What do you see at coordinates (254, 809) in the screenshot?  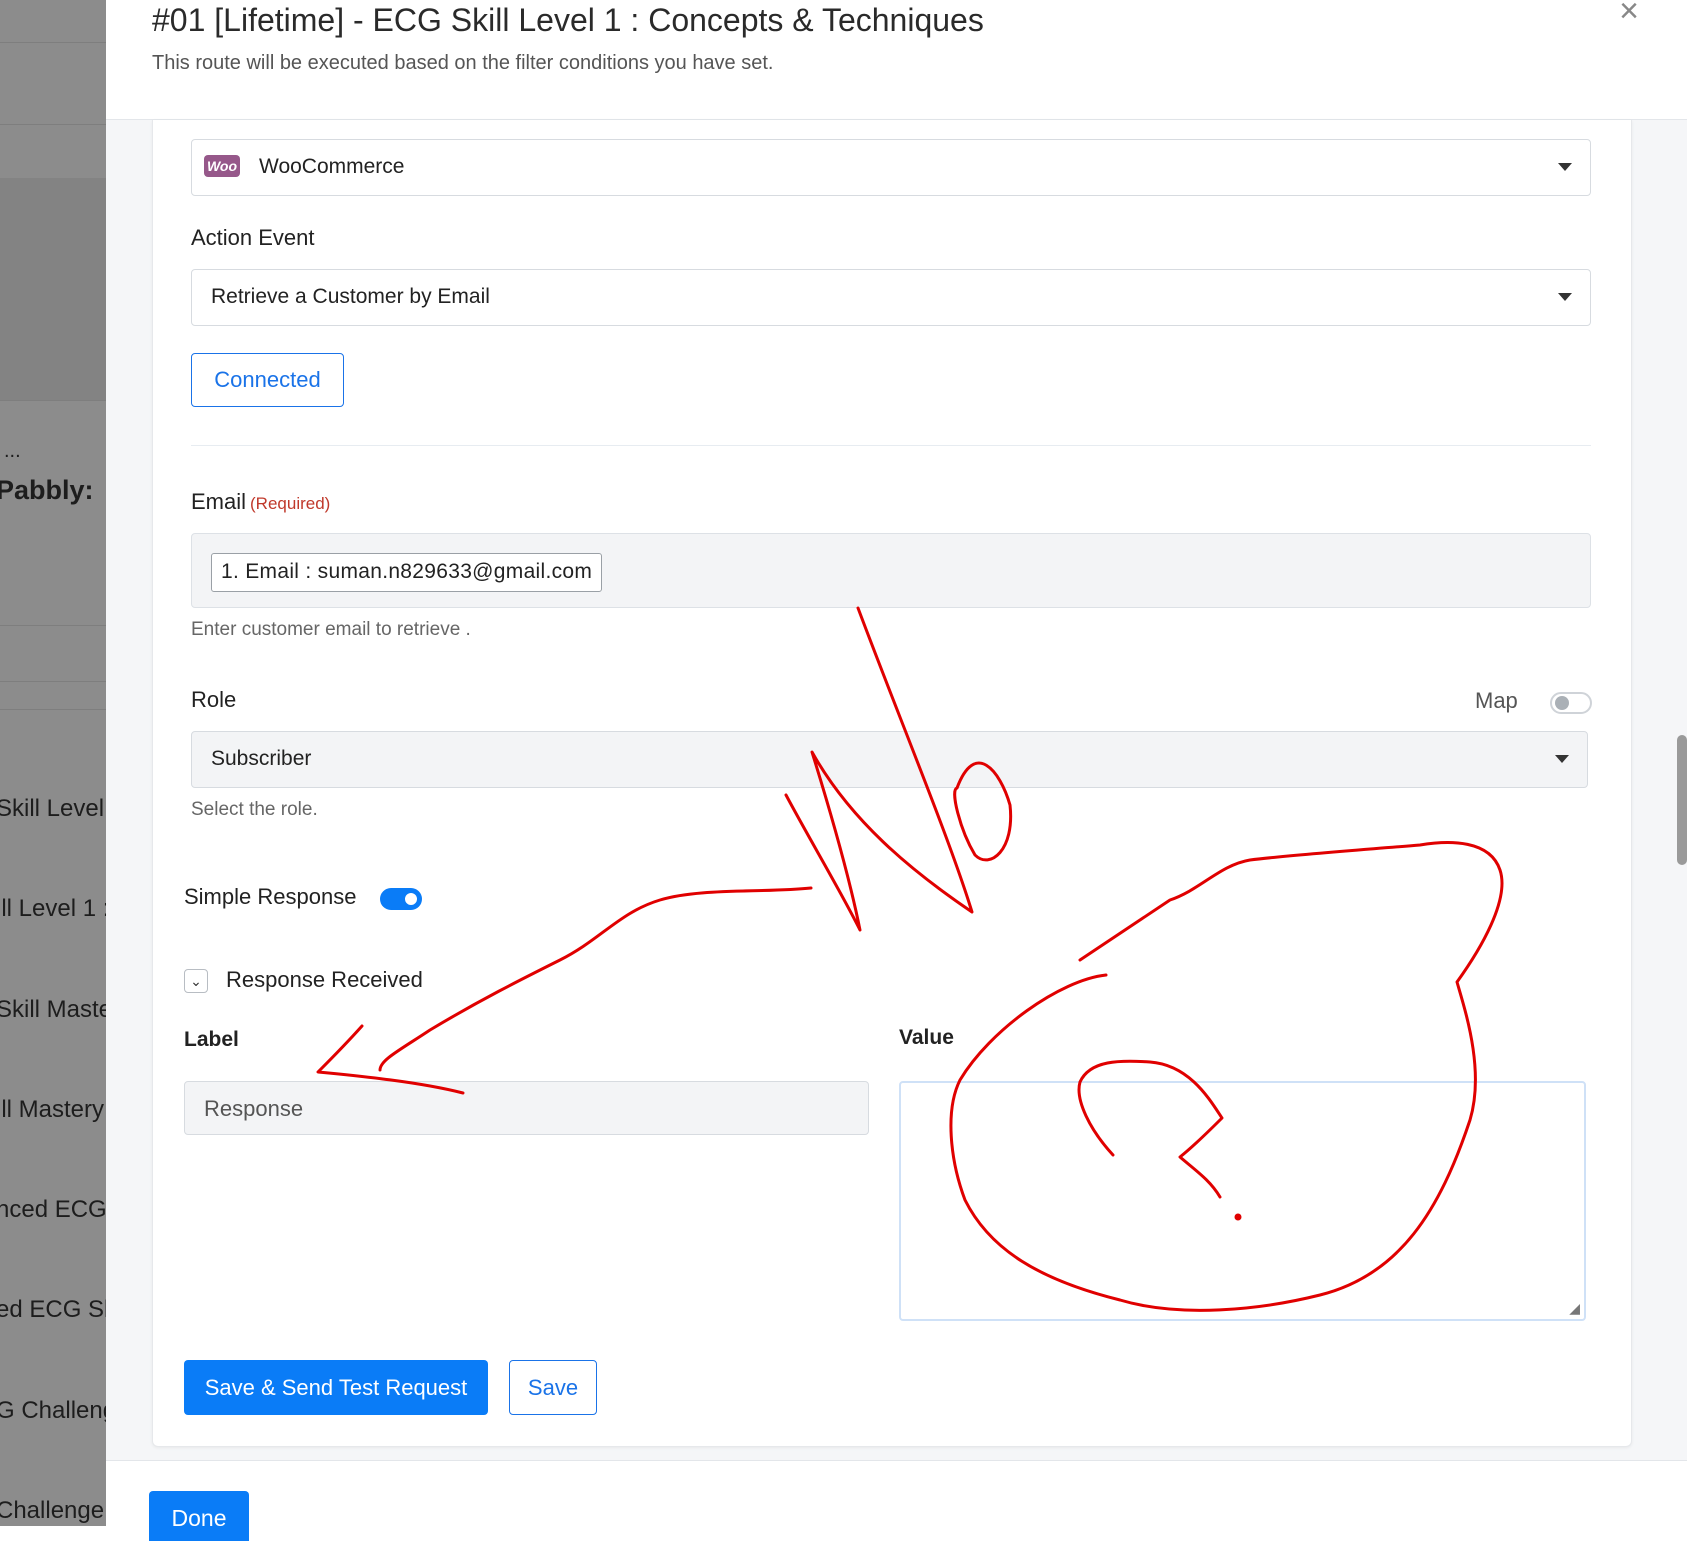 I see `role-help-text: Select the role.` at bounding box center [254, 809].